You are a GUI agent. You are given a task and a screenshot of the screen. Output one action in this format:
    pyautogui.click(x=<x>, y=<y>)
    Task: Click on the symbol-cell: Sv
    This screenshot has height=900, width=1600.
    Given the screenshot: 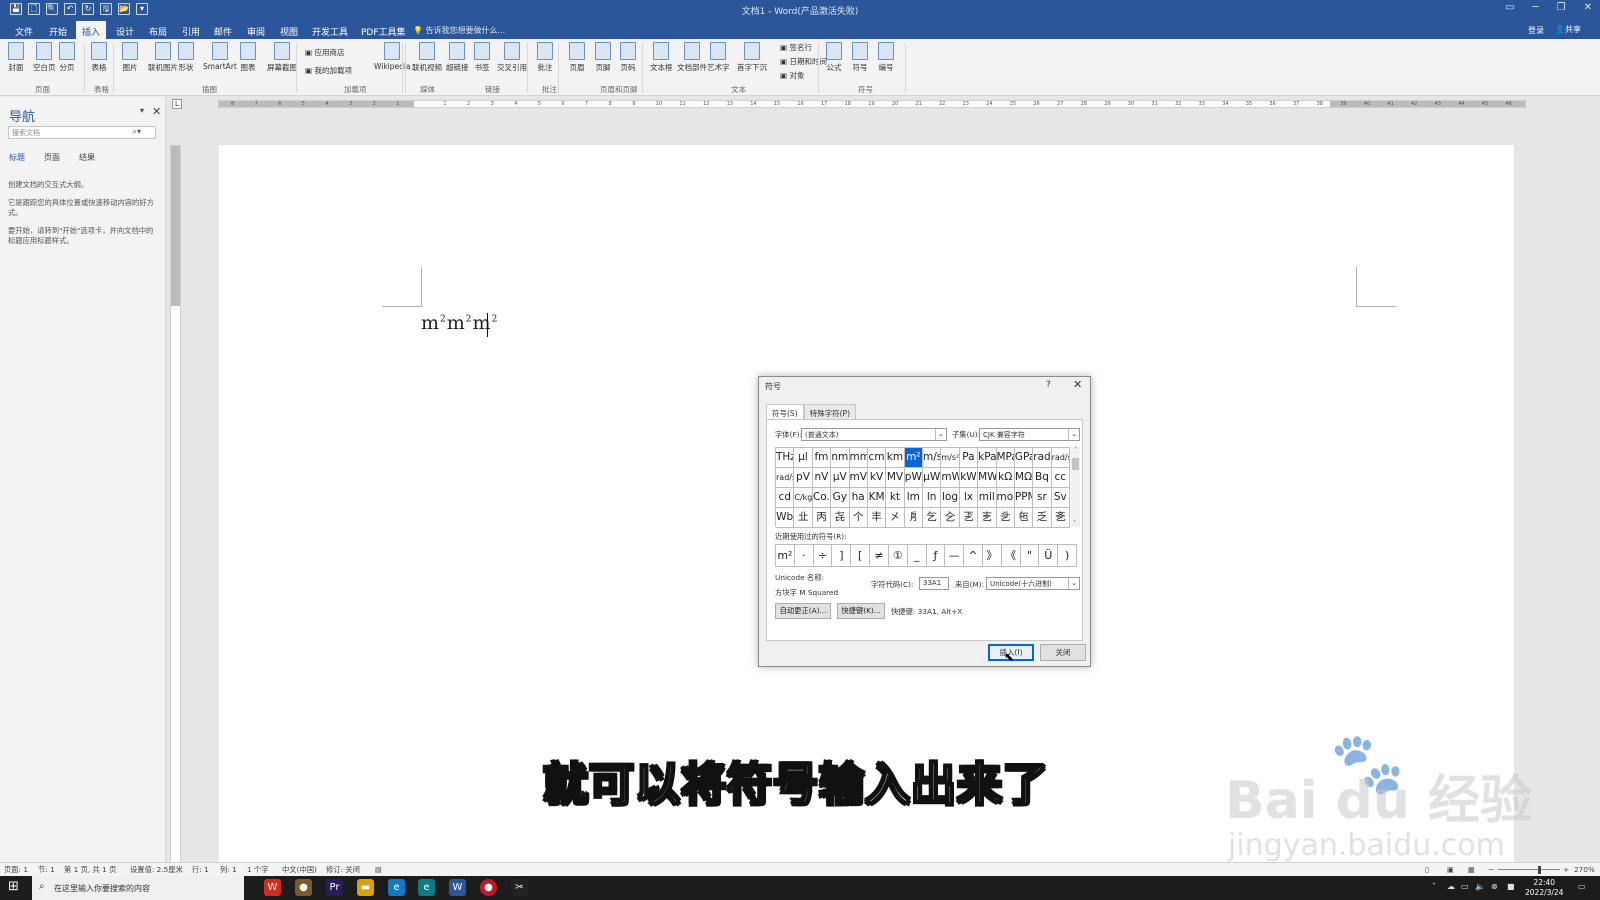 What is the action you would take?
    pyautogui.click(x=1060, y=498)
    